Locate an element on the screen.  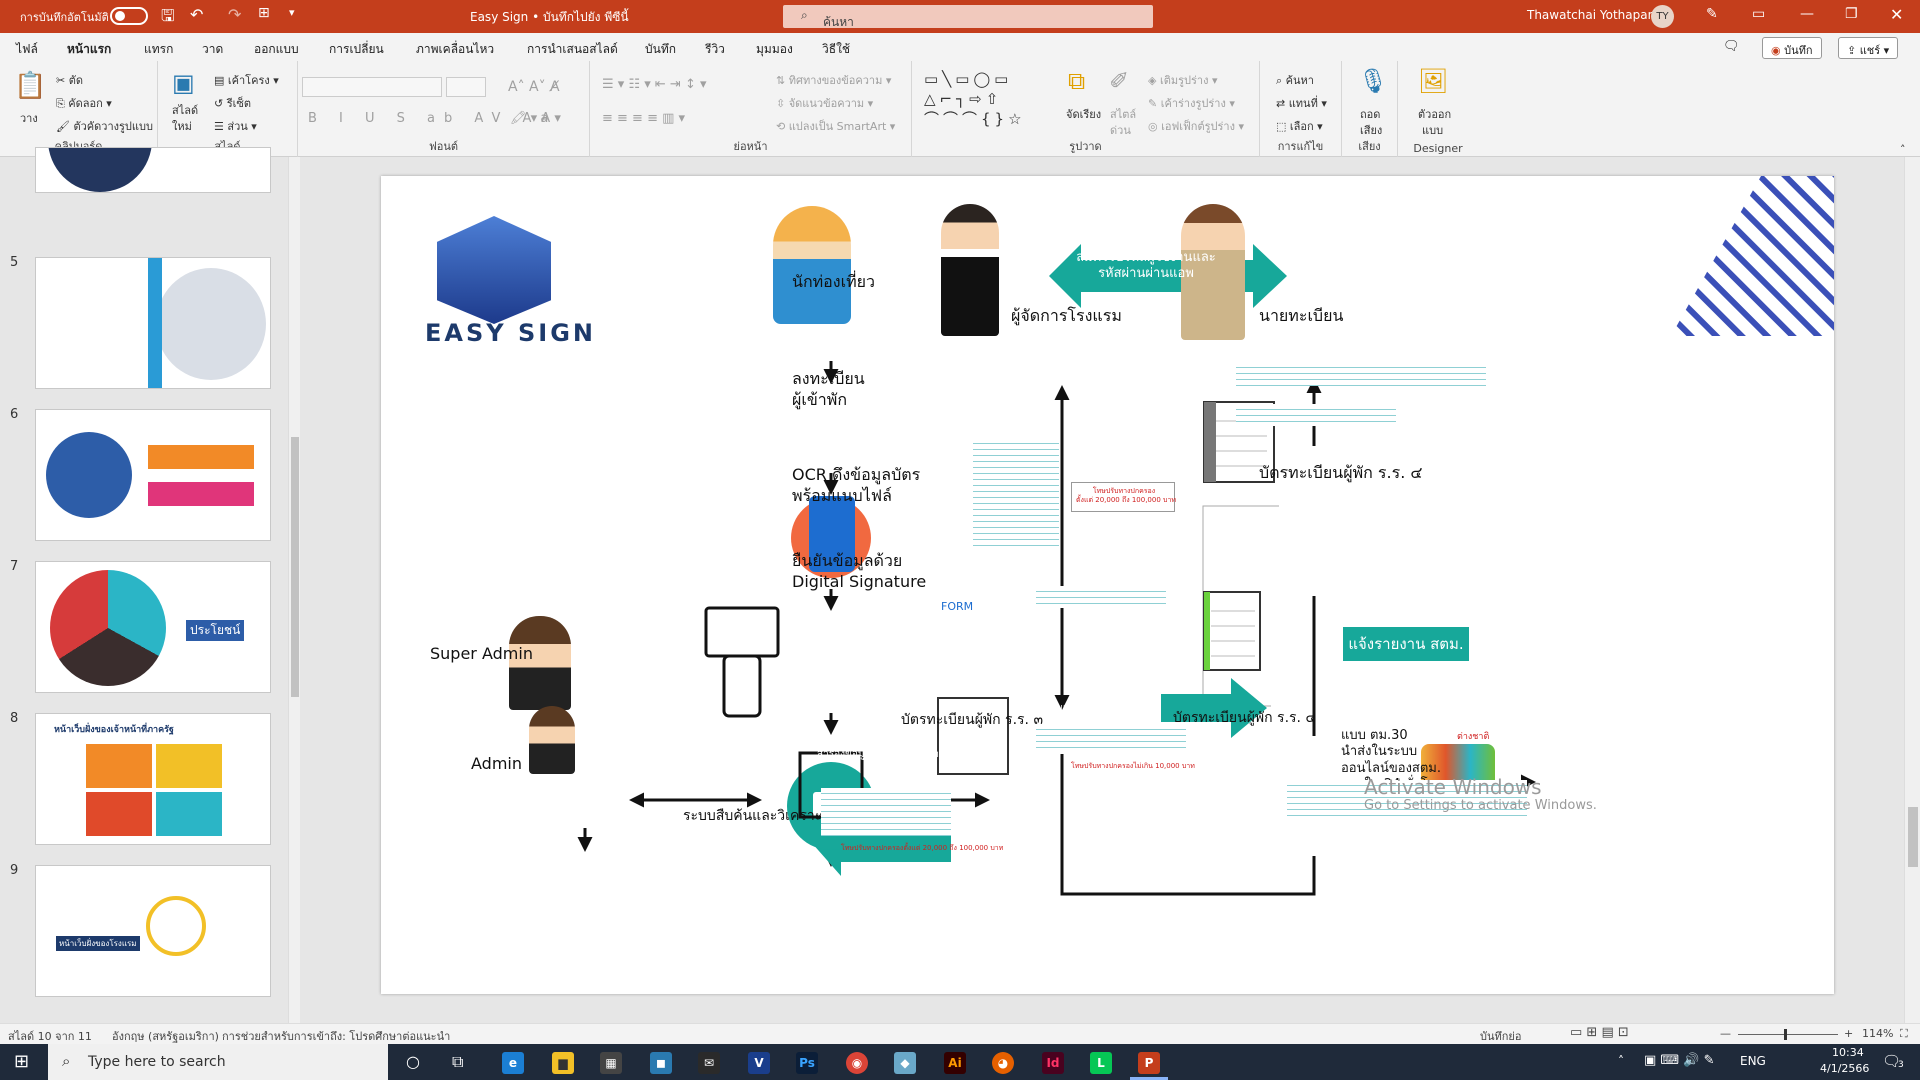
section-button: ☰ ส่วน ▾ is located at coordinates (235, 126).